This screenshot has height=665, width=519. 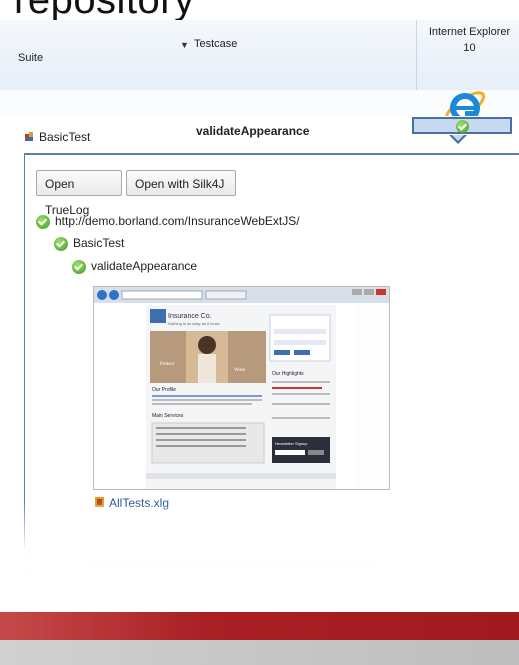 What do you see at coordinates (271, 154) in the screenshot?
I see `panel-border` at bounding box center [271, 154].